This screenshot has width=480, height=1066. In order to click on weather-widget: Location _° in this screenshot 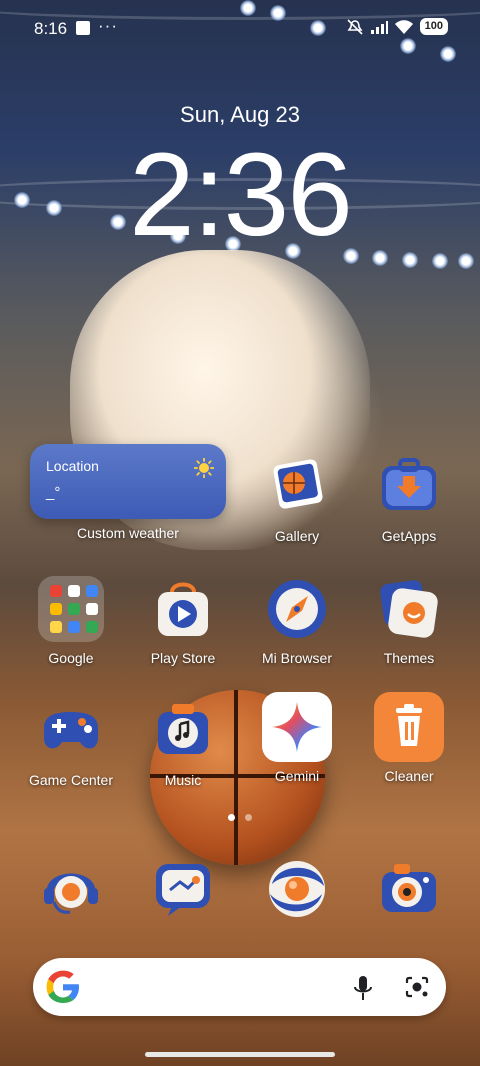, I will do `click(128, 481)`.